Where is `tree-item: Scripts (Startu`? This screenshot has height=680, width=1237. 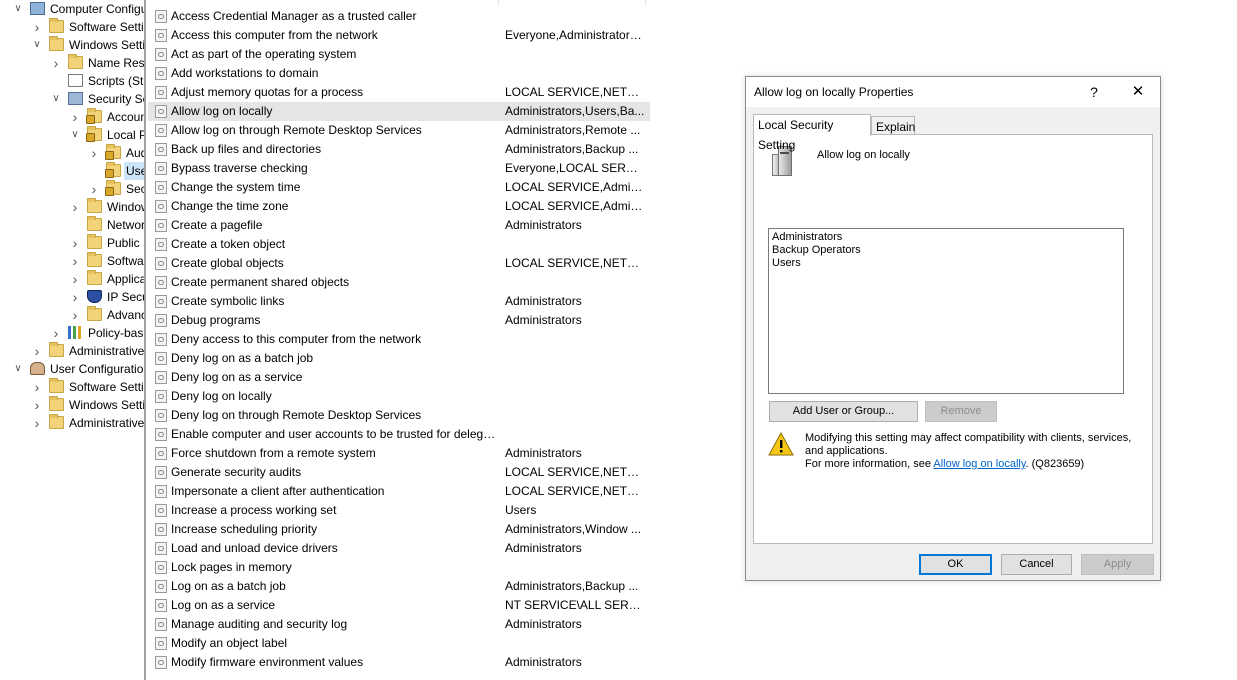
tree-item: Scripts (Startu is located at coordinates (72, 81).